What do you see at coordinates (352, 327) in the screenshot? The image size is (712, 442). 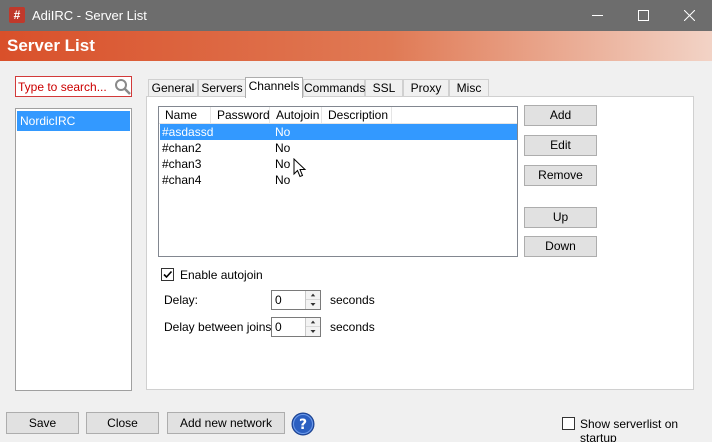 I see `delay-between-joins-unit-label: seconds` at bounding box center [352, 327].